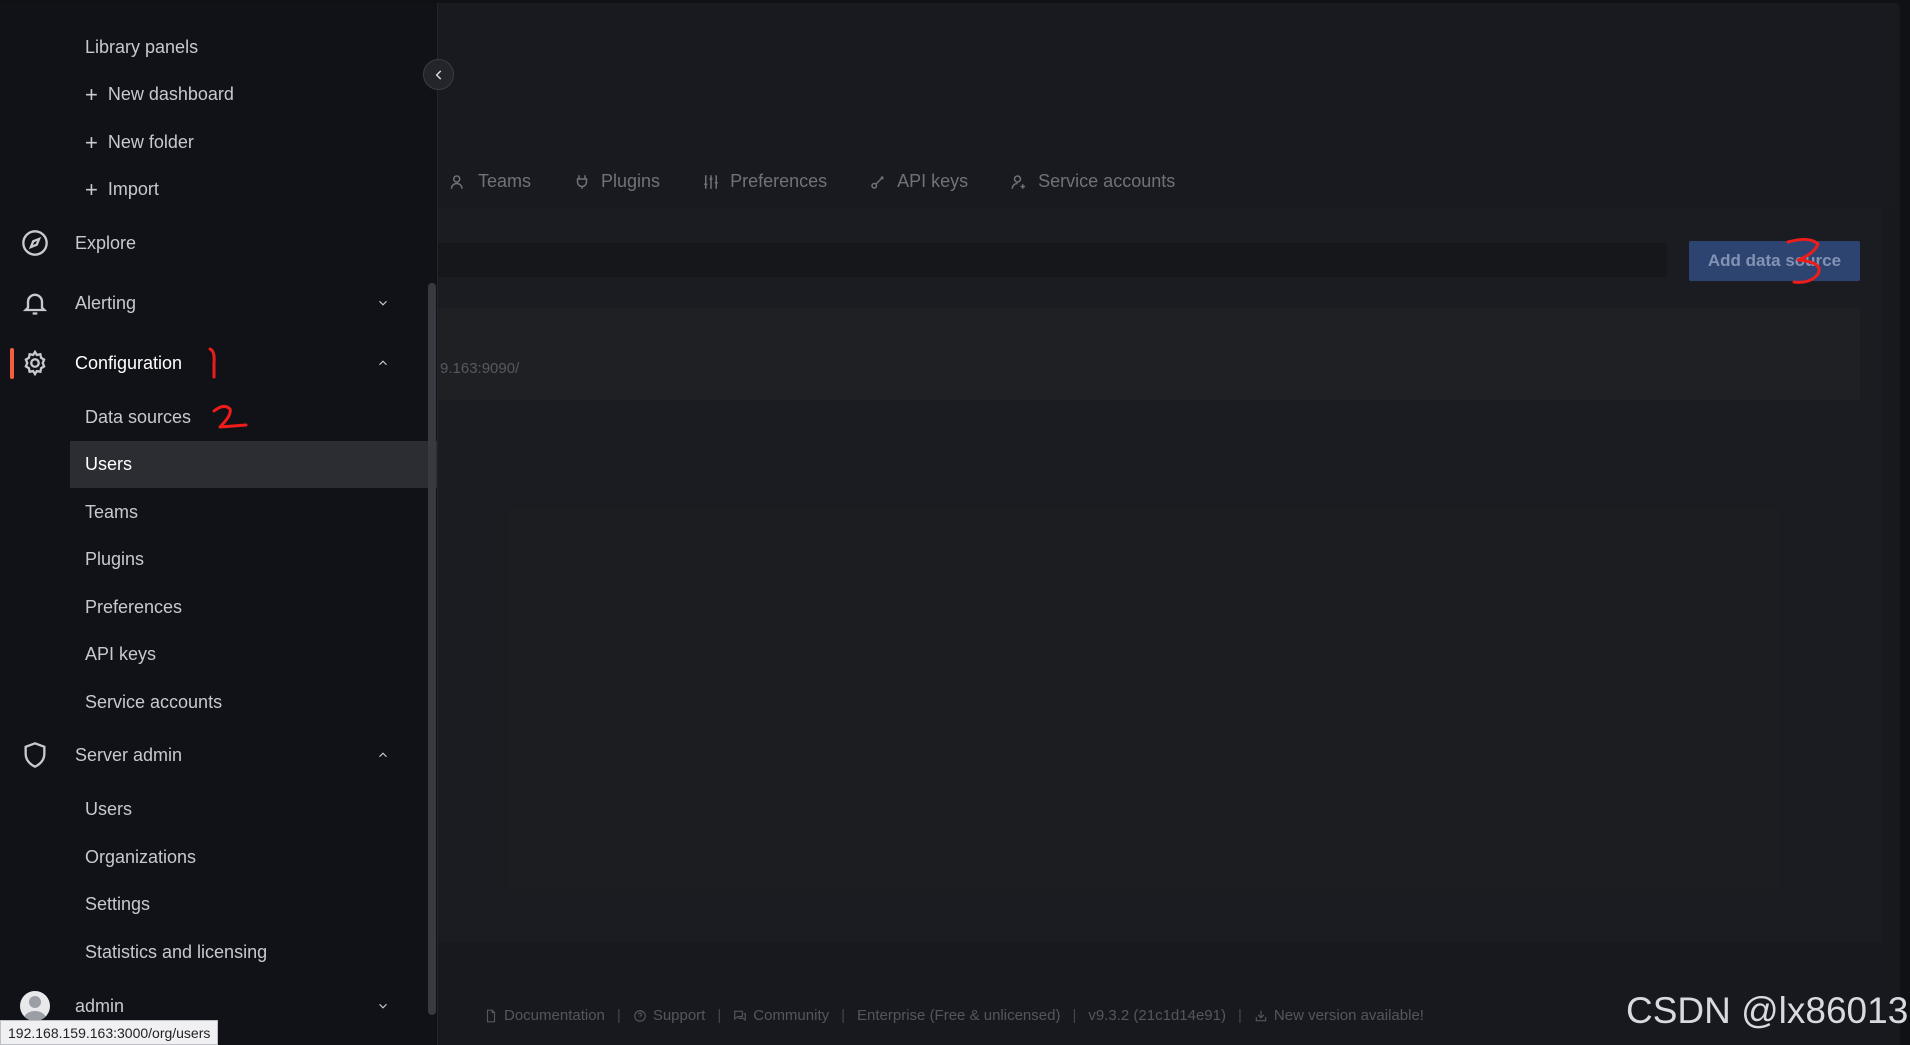 The height and width of the screenshot is (1045, 1910). What do you see at coordinates (253, 702) in the screenshot?
I see `menu-item-service-accounts: Service accounts` at bounding box center [253, 702].